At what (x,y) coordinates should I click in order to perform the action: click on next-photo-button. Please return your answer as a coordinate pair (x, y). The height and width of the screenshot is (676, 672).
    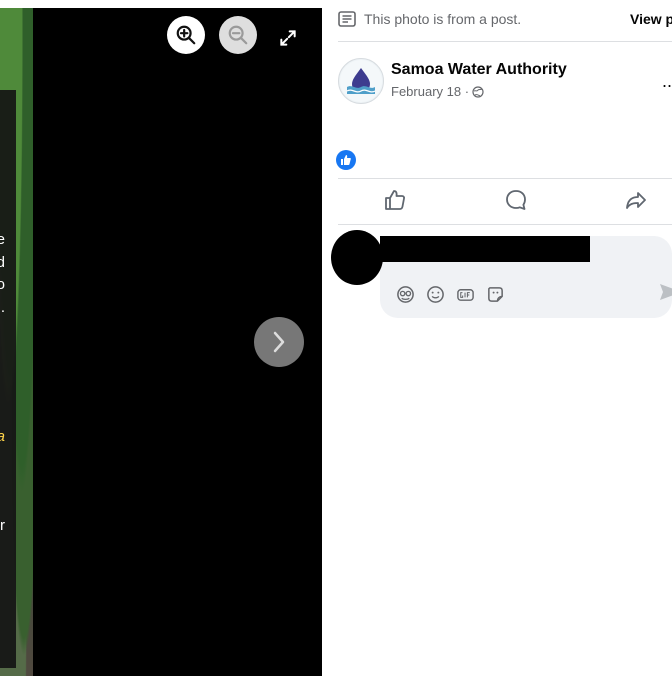
    Looking at the image, I should click on (279, 342).